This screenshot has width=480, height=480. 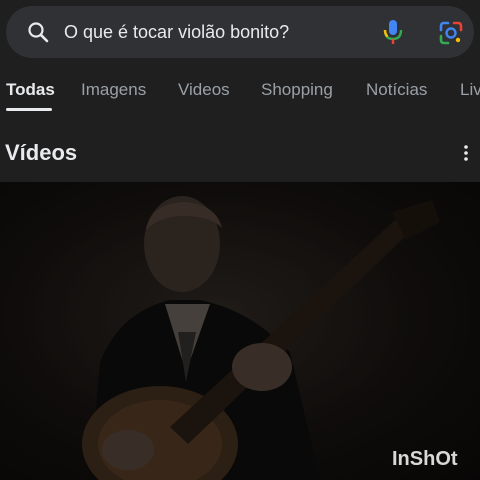 I want to click on search-bar: O que é tocar violão bonito?, so click(x=240, y=32).